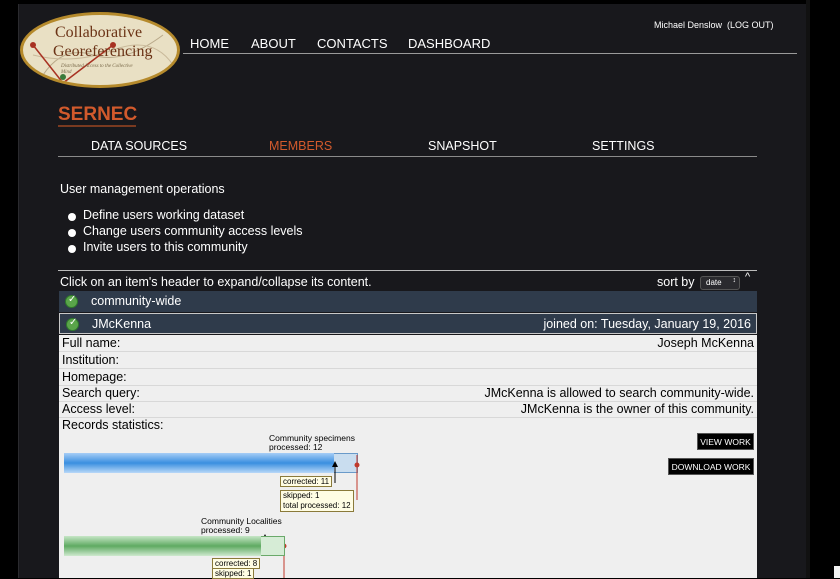 This screenshot has height=579, width=840. Describe the element at coordinates (352, 43) in the screenshot. I see `nav-contacts: CONTACTS` at that location.